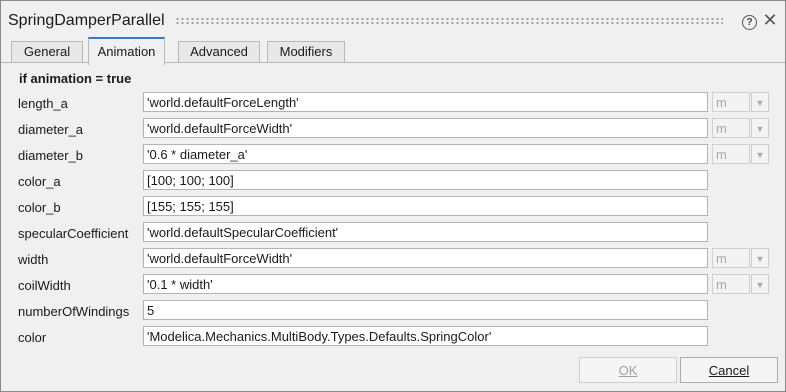 The image size is (786, 392). I want to click on param-row-diameter-b: diameter_b '0.6 * diameter_a' m ▼, so click(393, 156).